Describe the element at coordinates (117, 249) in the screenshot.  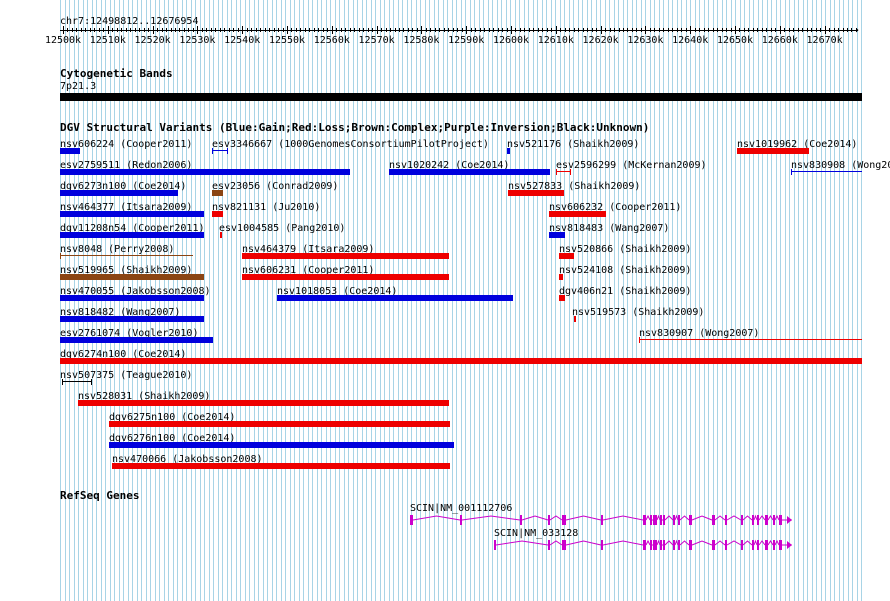
I see `variant-label: nsv8048 (Perry2008)` at that location.